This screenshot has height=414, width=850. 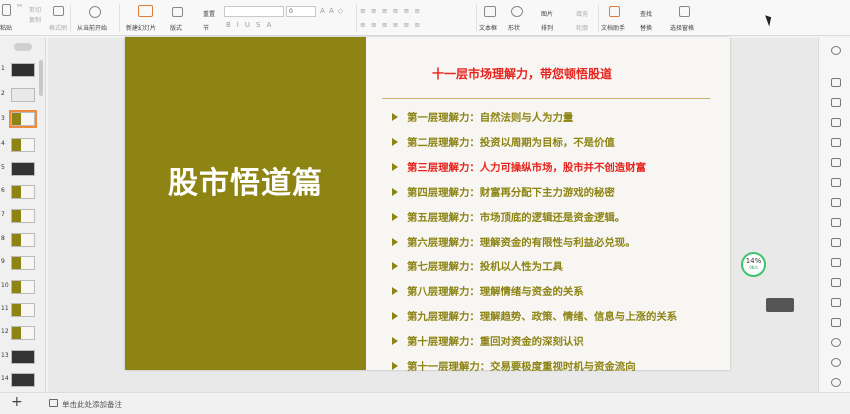 I want to click on bullet-item: 第十层理解力：重回对资金的深刻认识, so click(x=488, y=340).